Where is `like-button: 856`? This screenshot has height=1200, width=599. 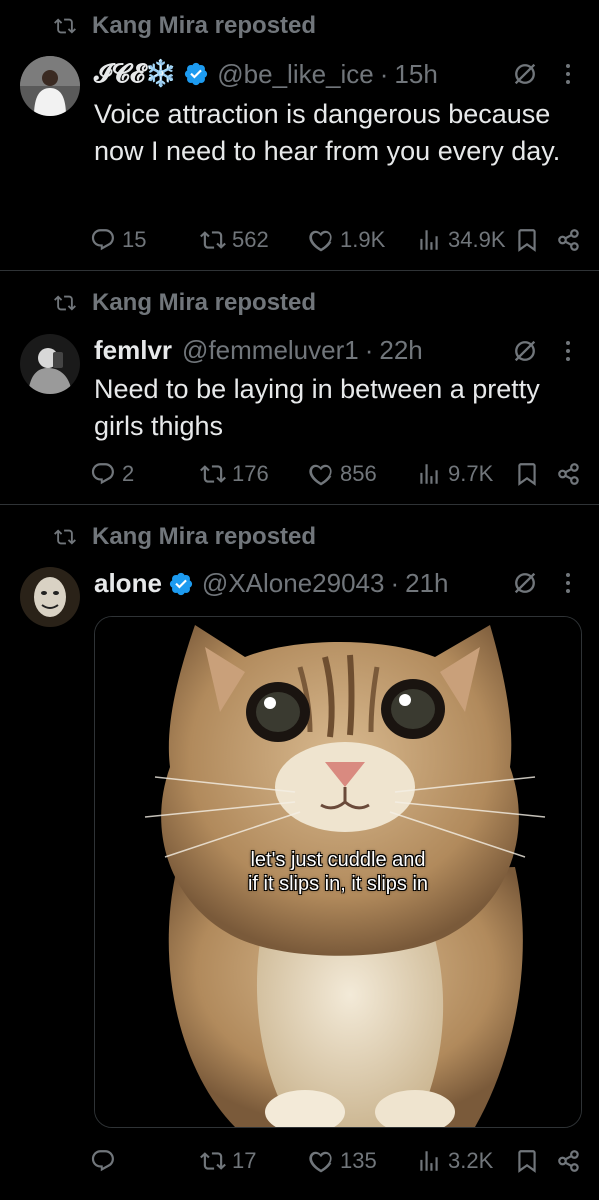 like-button: 856 is located at coordinates (342, 474).